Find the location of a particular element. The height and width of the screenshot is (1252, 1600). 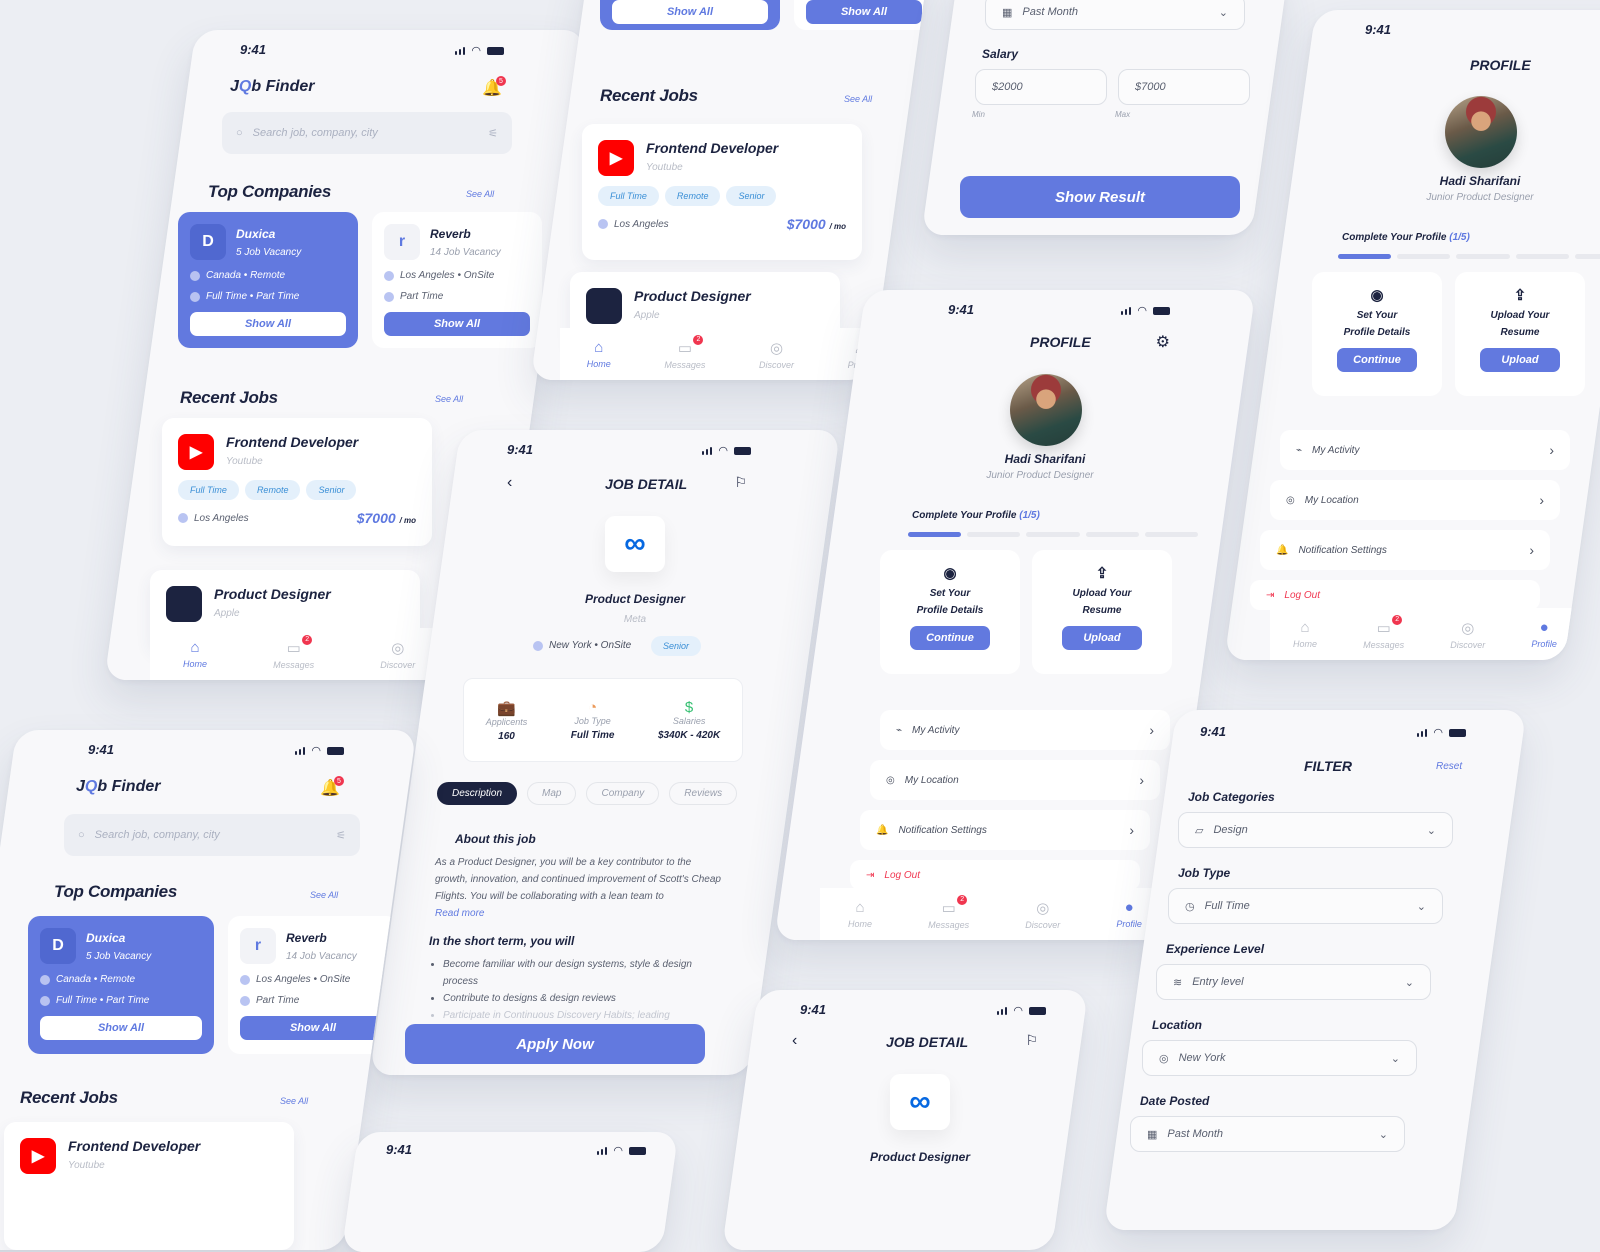

show-result-button: Show Result is located at coordinates (1100, 197).